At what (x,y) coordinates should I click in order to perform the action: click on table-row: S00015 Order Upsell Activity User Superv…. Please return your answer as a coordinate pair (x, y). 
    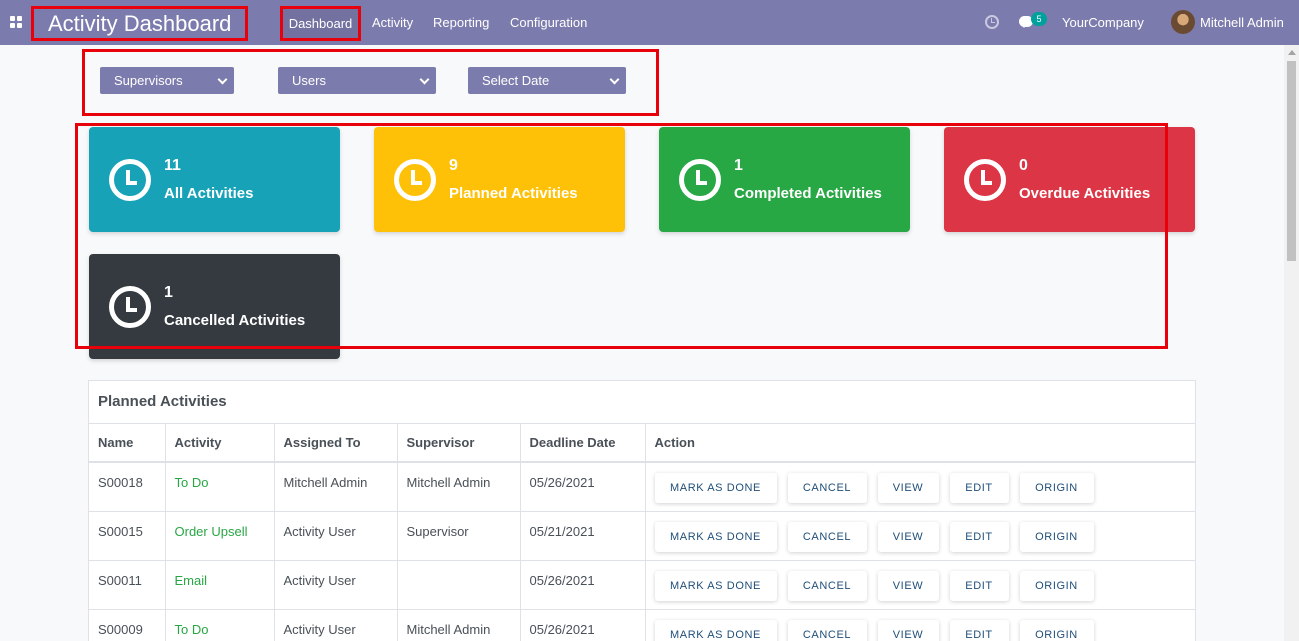
    Looking at the image, I should click on (642, 535).